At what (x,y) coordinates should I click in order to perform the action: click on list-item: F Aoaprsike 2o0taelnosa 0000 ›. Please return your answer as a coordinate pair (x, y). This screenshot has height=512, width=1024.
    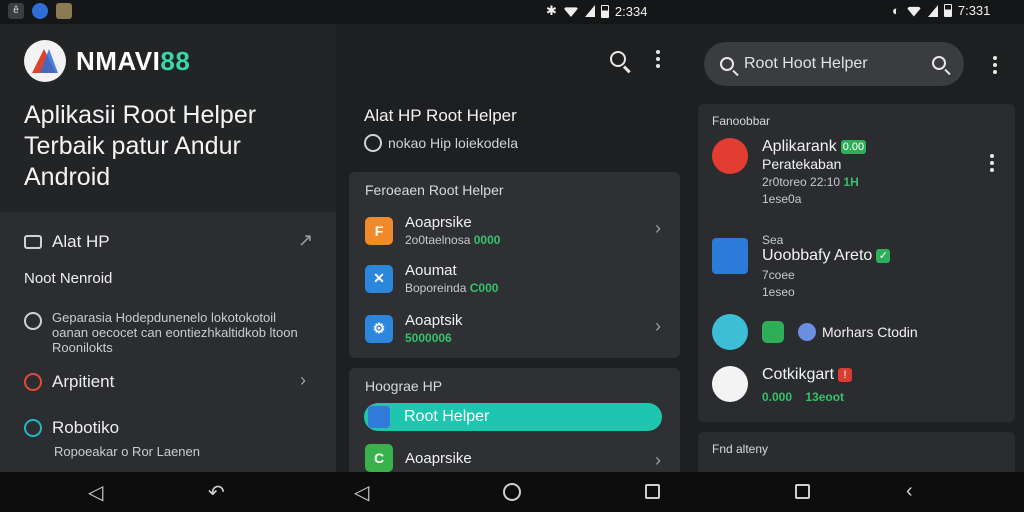
    Looking at the image, I should click on (513, 230).